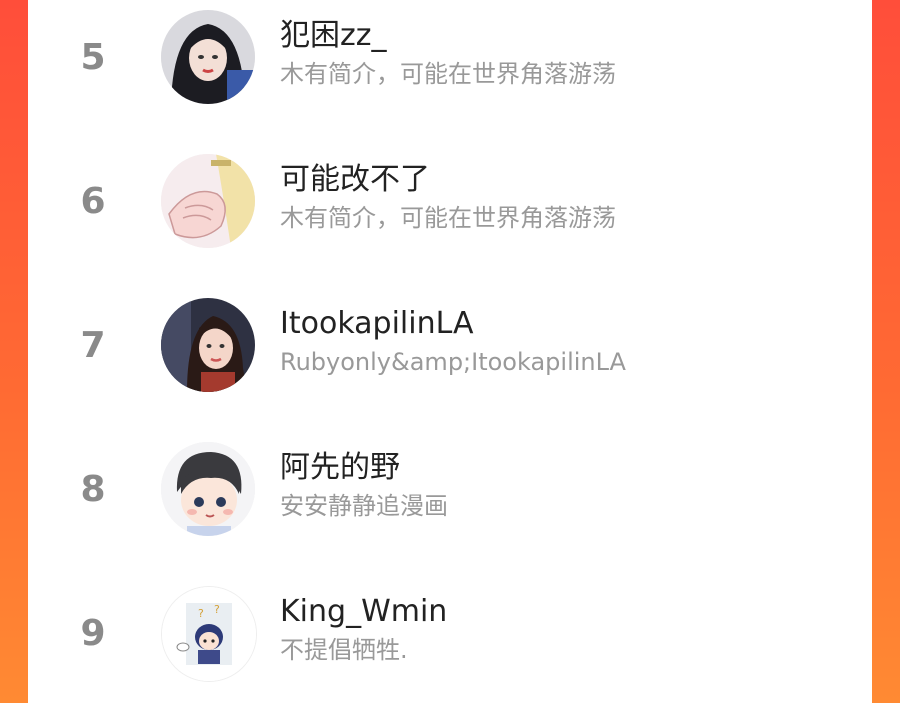 The width and height of the screenshot is (900, 703). Describe the element at coordinates (208, 489) in the screenshot. I see `avatar-chibi-boy-icon` at that location.